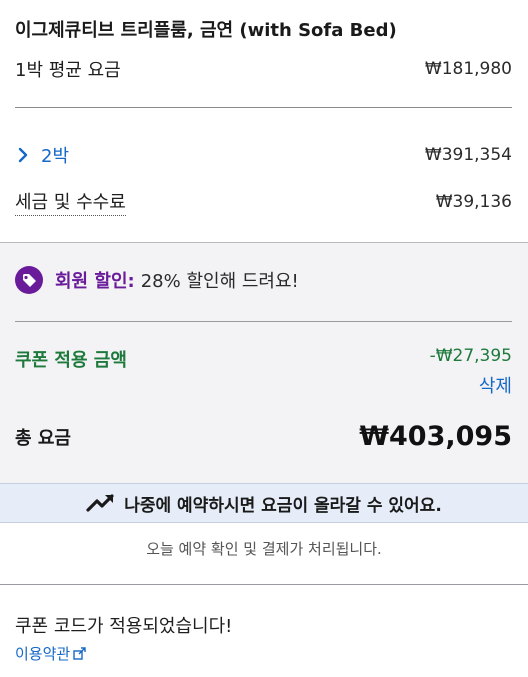  What do you see at coordinates (71, 360) in the screenshot?
I see `coupon-label: 쿠폰 적용 금액` at bounding box center [71, 360].